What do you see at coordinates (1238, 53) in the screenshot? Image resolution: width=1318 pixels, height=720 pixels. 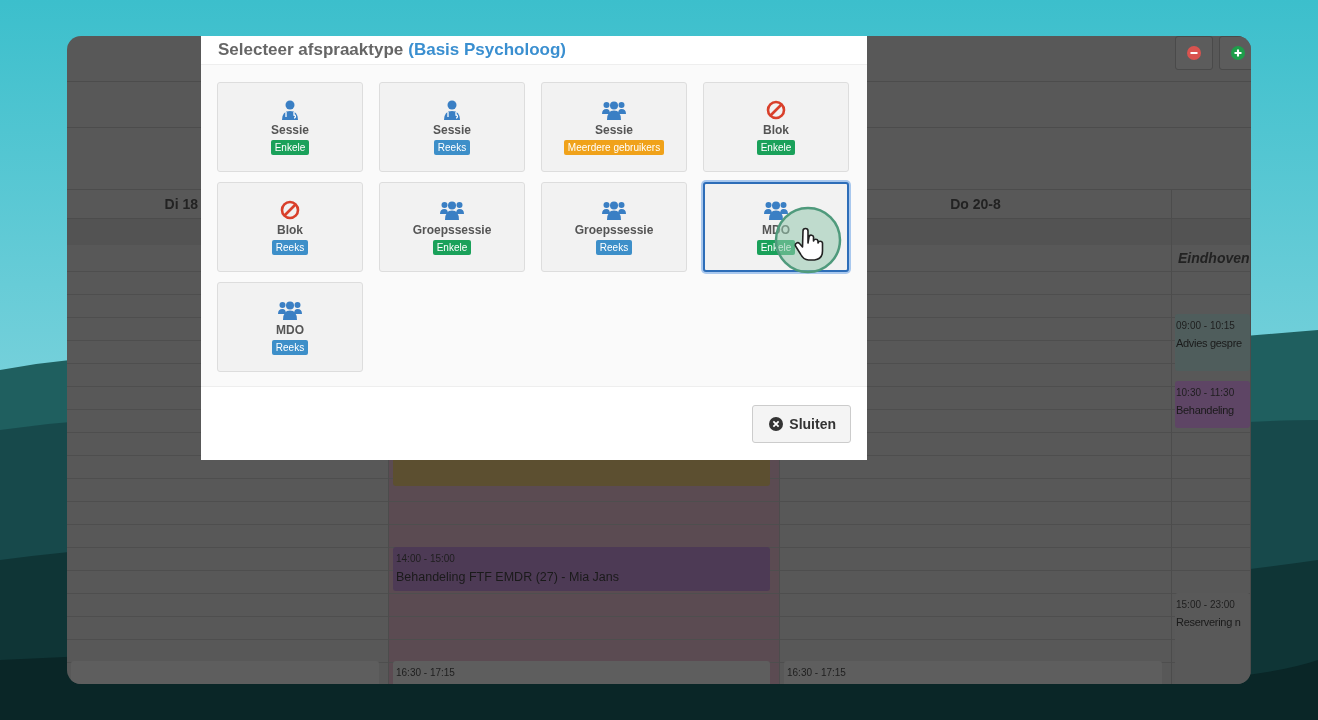 I see `plus-icon` at bounding box center [1238, 53].